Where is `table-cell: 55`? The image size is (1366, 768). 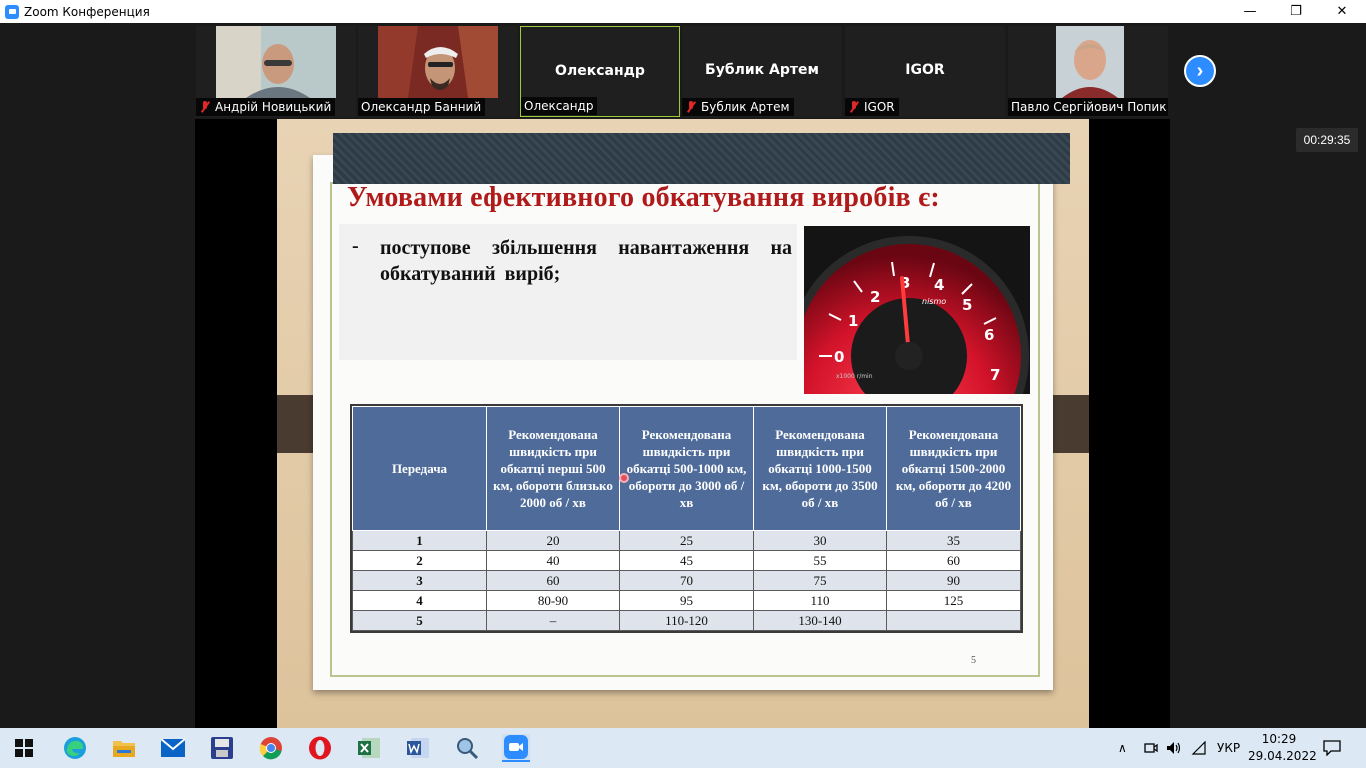 table-cell: 55 is located at coordinates (820, 560).